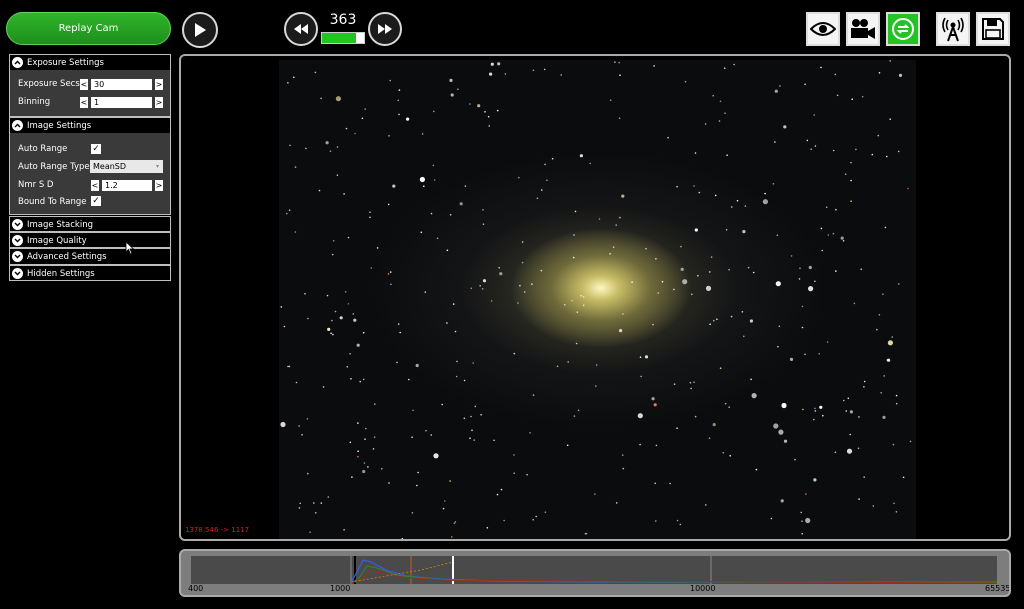 The image size is (1024, 609). I want to click on broadcast-icon, so click(953, 29).